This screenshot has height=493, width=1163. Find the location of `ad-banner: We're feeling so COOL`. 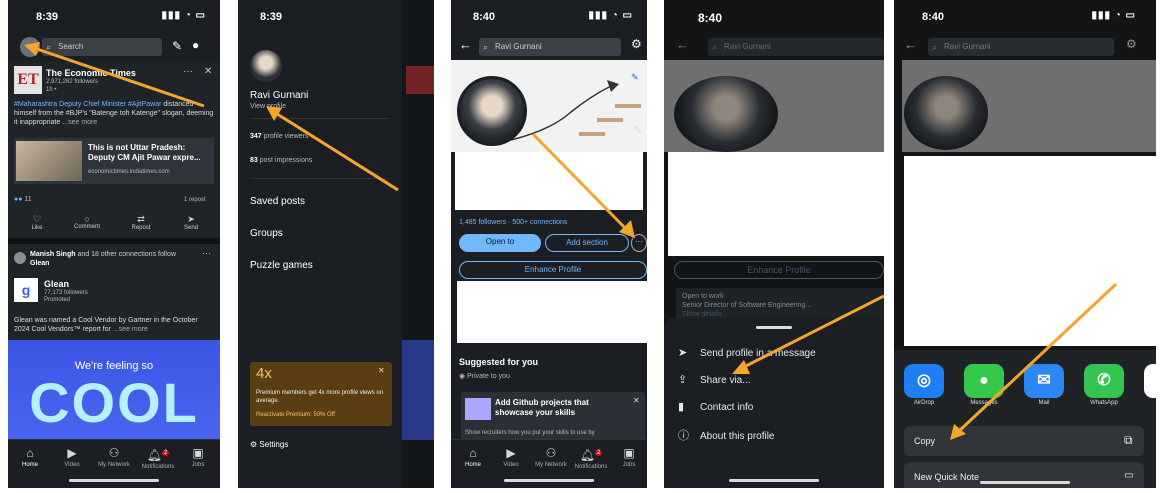

ad-banner: We're feeling so COOL is located at coordinates (114, 390).